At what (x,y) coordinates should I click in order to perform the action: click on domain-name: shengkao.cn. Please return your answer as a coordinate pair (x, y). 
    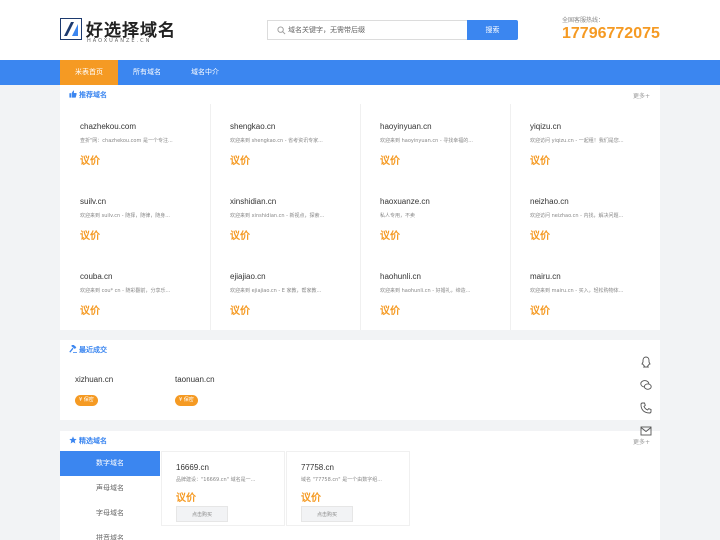
    Looking at the image, I should click on (252, 126).